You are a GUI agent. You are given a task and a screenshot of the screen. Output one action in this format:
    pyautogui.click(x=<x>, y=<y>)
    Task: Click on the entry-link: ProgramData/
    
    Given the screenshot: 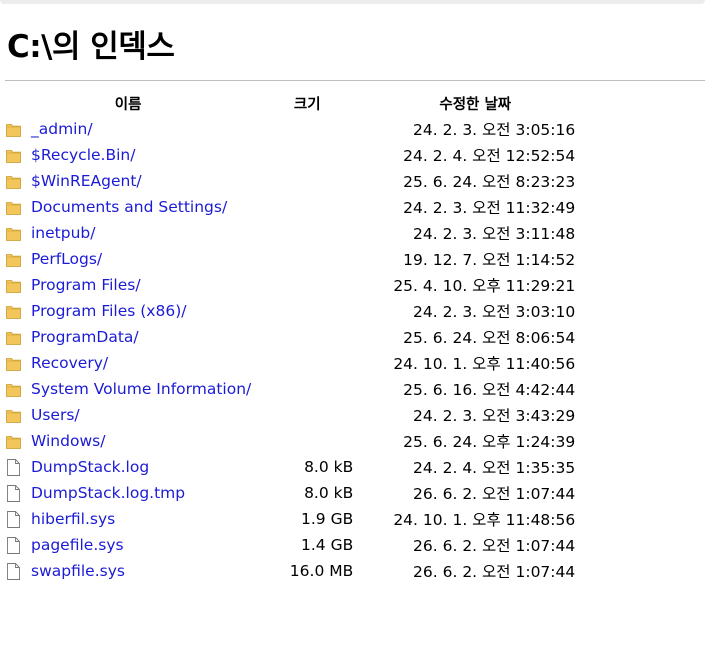 What is the action you would take?
    pyautogui.click(x=85, y=337)
    